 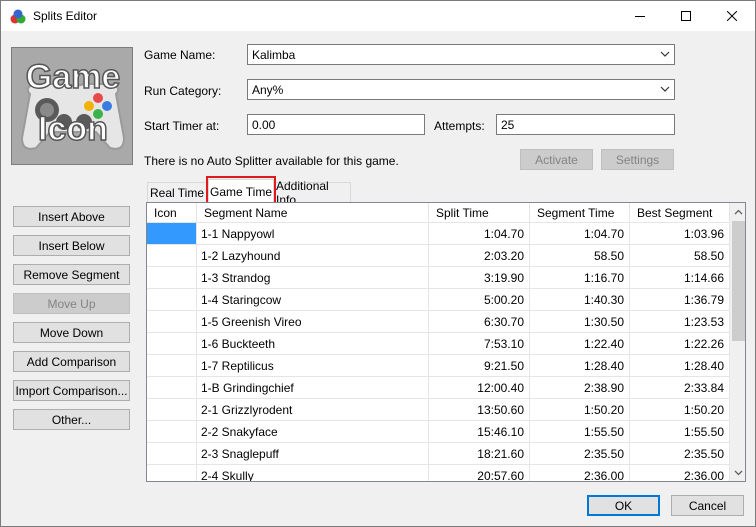 I want to click on move-up-button: Move Up, so click(x=71, y=303).